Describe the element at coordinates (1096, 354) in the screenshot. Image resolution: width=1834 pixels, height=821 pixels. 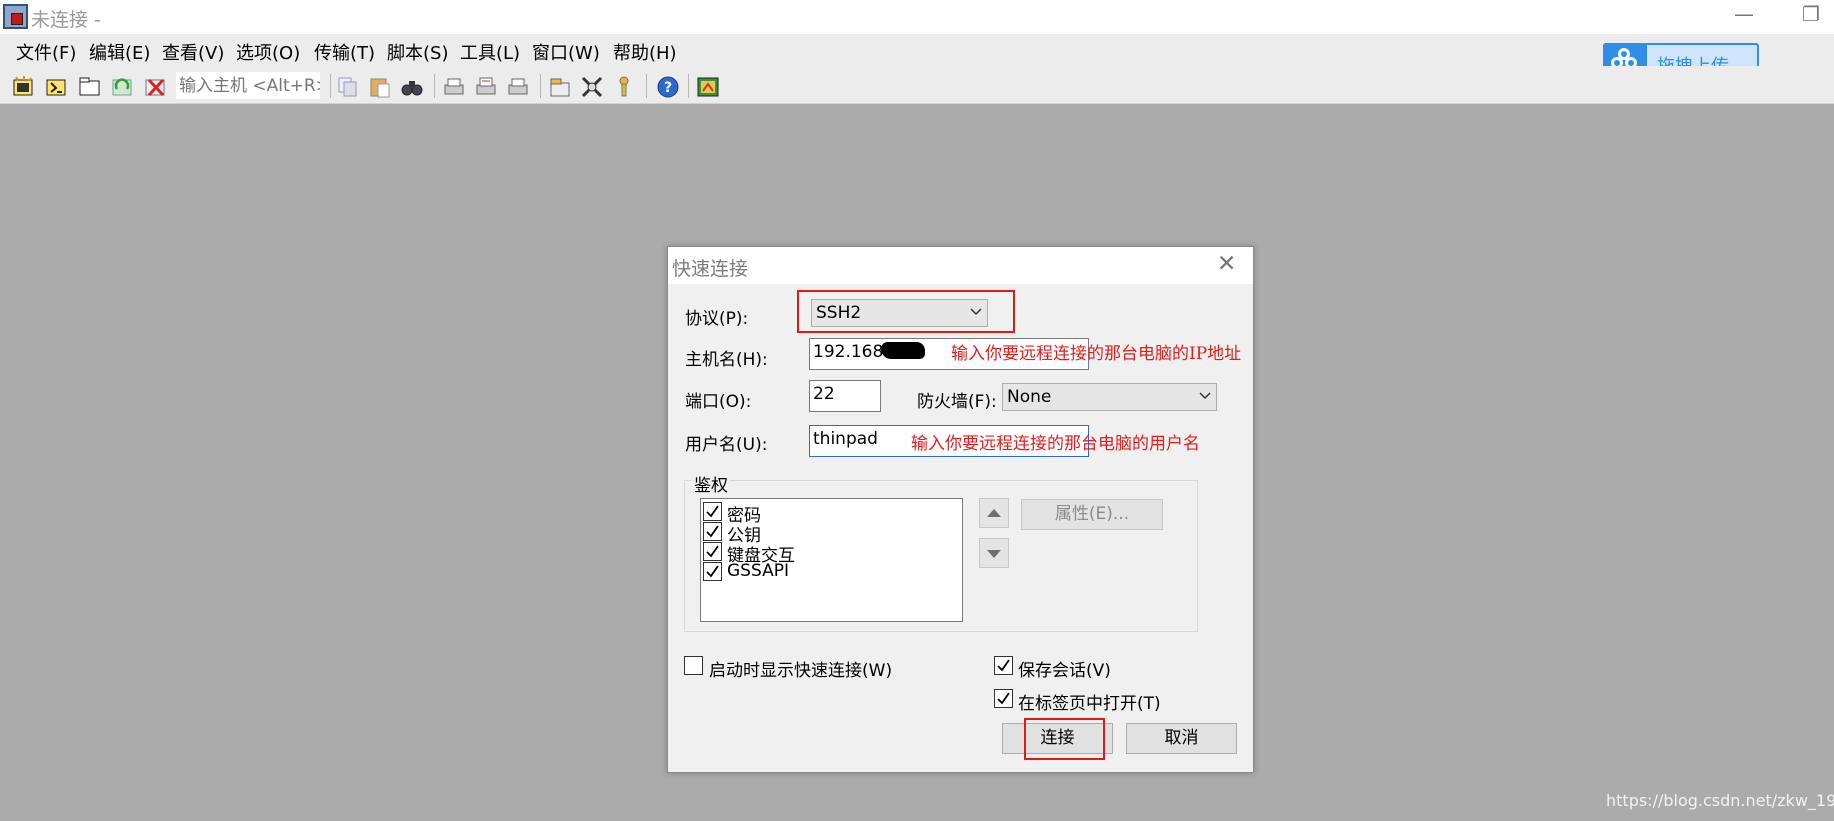
I see `hostname-annotation: 输入你要远程连接的那台电脑的IP地址` at that location.